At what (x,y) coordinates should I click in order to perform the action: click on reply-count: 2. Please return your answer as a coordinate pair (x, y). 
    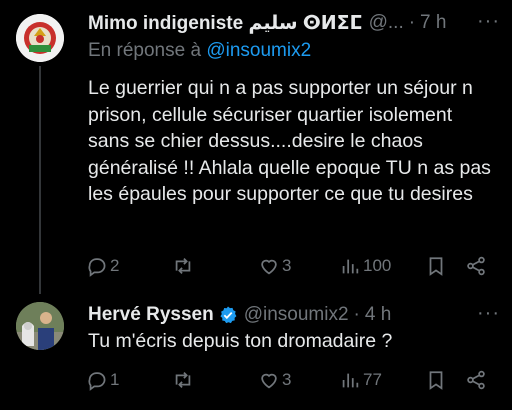
    Looking at the image, I should click on (115, 265).